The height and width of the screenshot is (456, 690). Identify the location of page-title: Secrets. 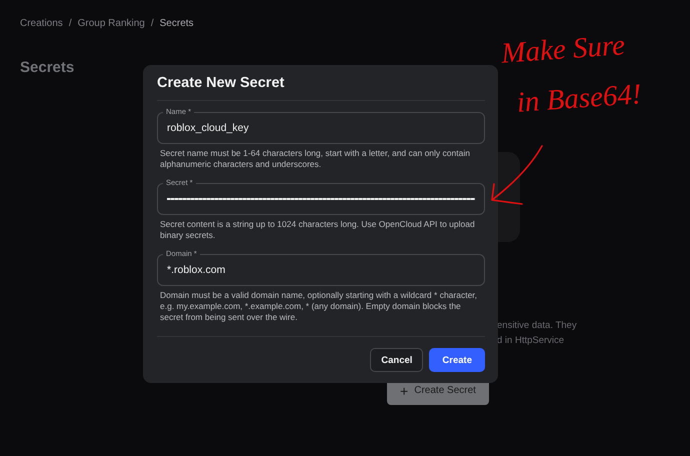
(48, 67).